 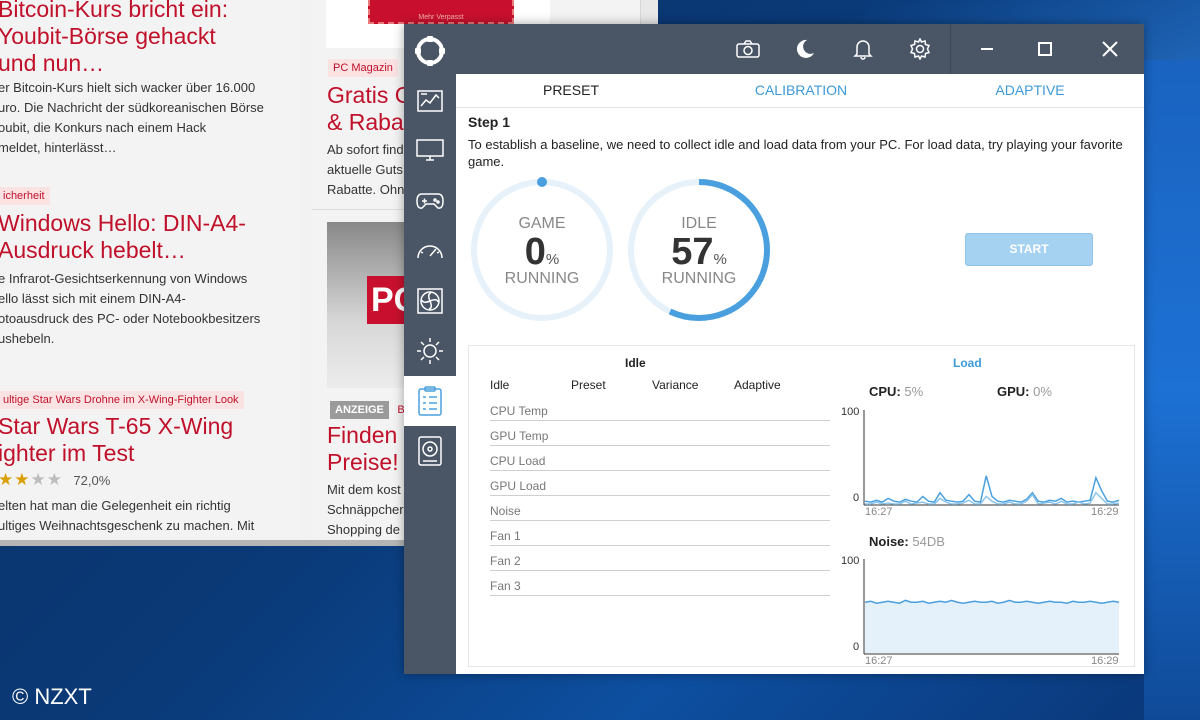 I want to click on gamepad-icon, so click(x=430, y=201).